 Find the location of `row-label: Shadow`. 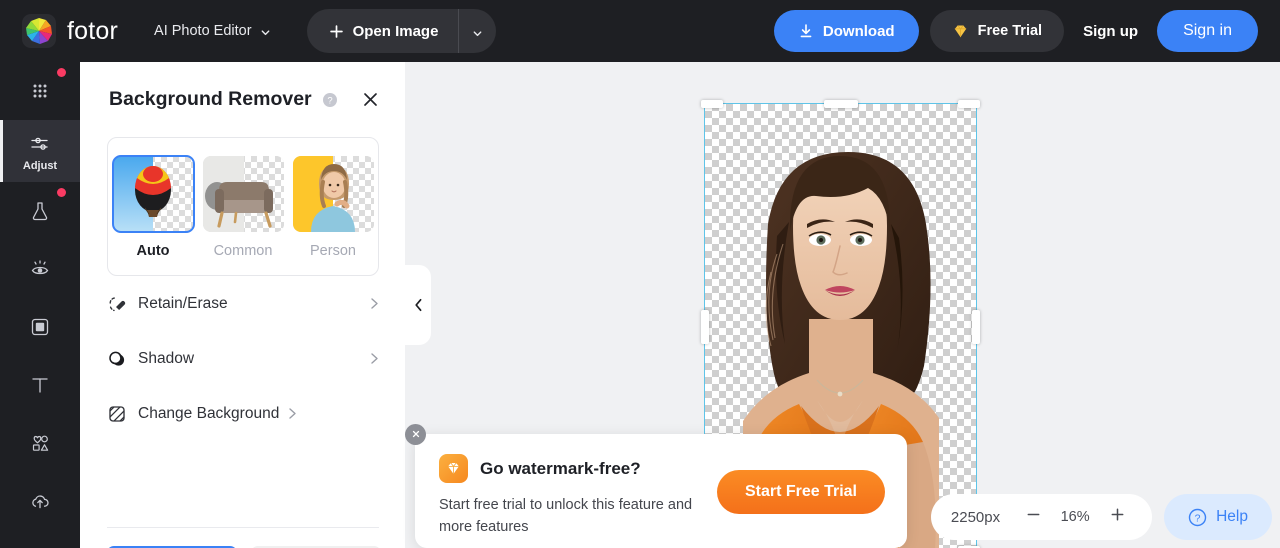

row-label: Shadow is located at coordinates (166, 358).